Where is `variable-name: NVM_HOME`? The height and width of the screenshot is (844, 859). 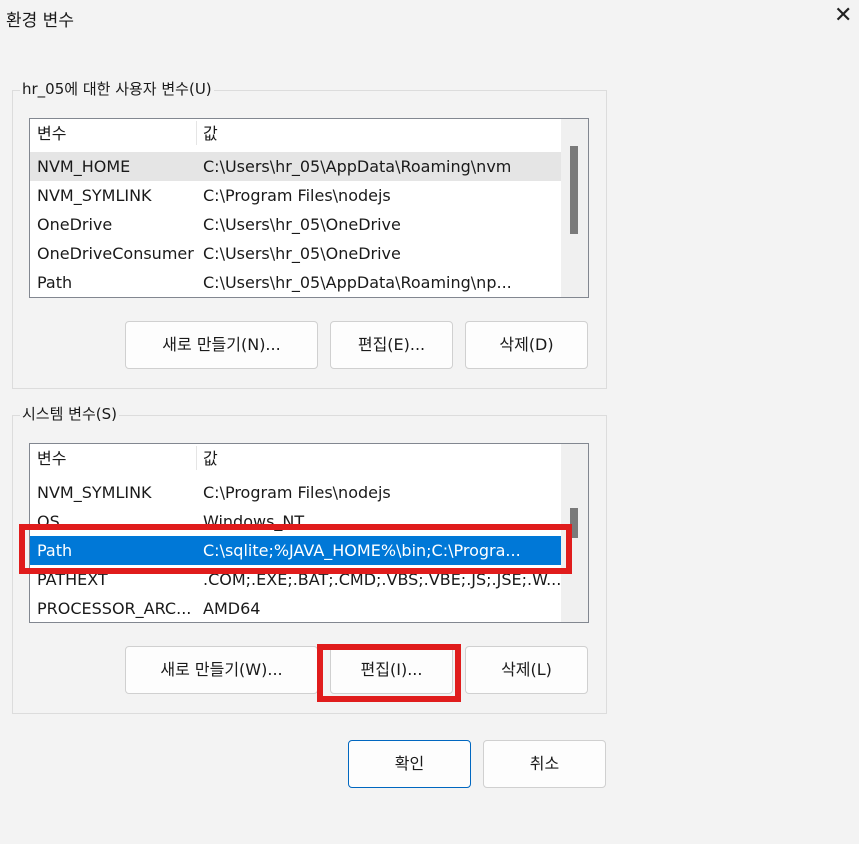
variable-name: NVM_HOME is located at coordinates (84, 166).